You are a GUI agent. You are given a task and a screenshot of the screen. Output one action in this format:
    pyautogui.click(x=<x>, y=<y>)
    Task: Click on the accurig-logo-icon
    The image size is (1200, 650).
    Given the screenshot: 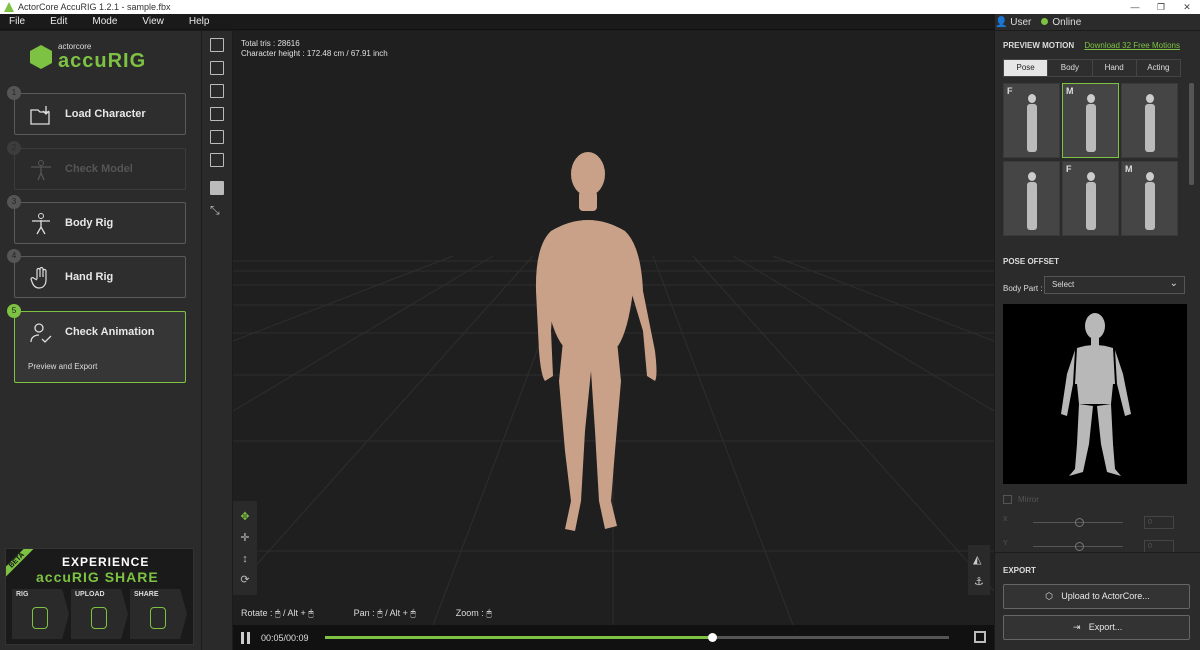 What is the action you would take?
    pyautogui.click(x=41, y=57)
    